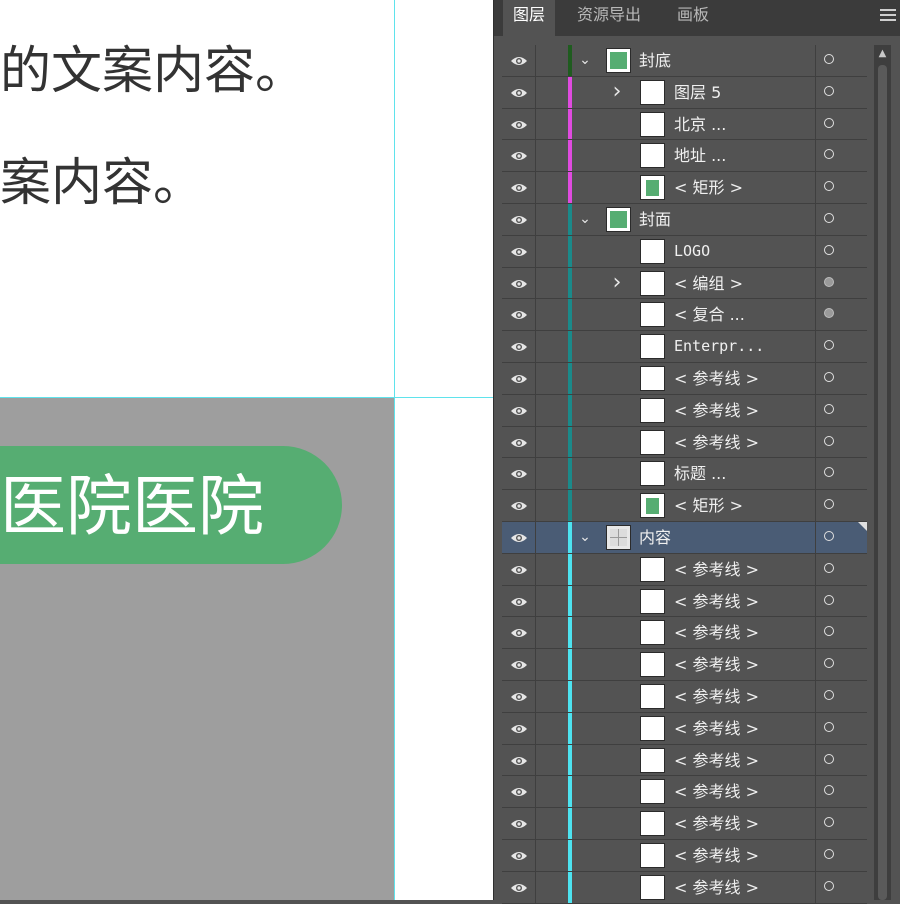 Image resolution: width=900 pixels, height=904 pixels. What do you see at coordinates (708, 505) in the screenshot?
I see `layer-name: < 矩形 >` at bounding box center [708, 505].